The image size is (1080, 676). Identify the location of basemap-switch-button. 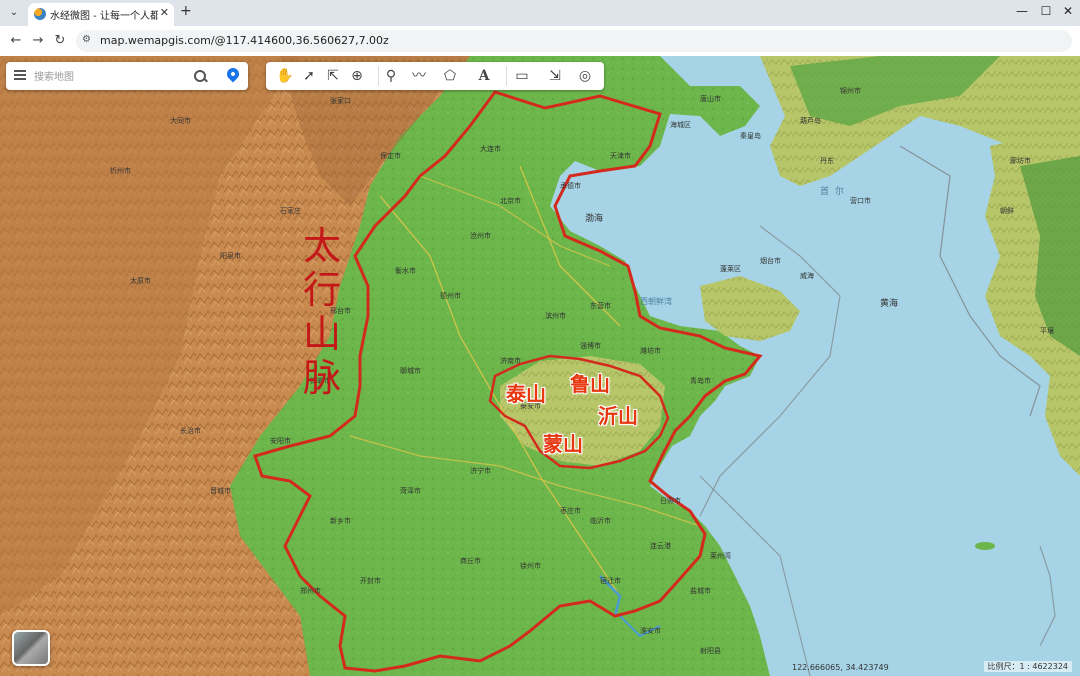
(31, 648).